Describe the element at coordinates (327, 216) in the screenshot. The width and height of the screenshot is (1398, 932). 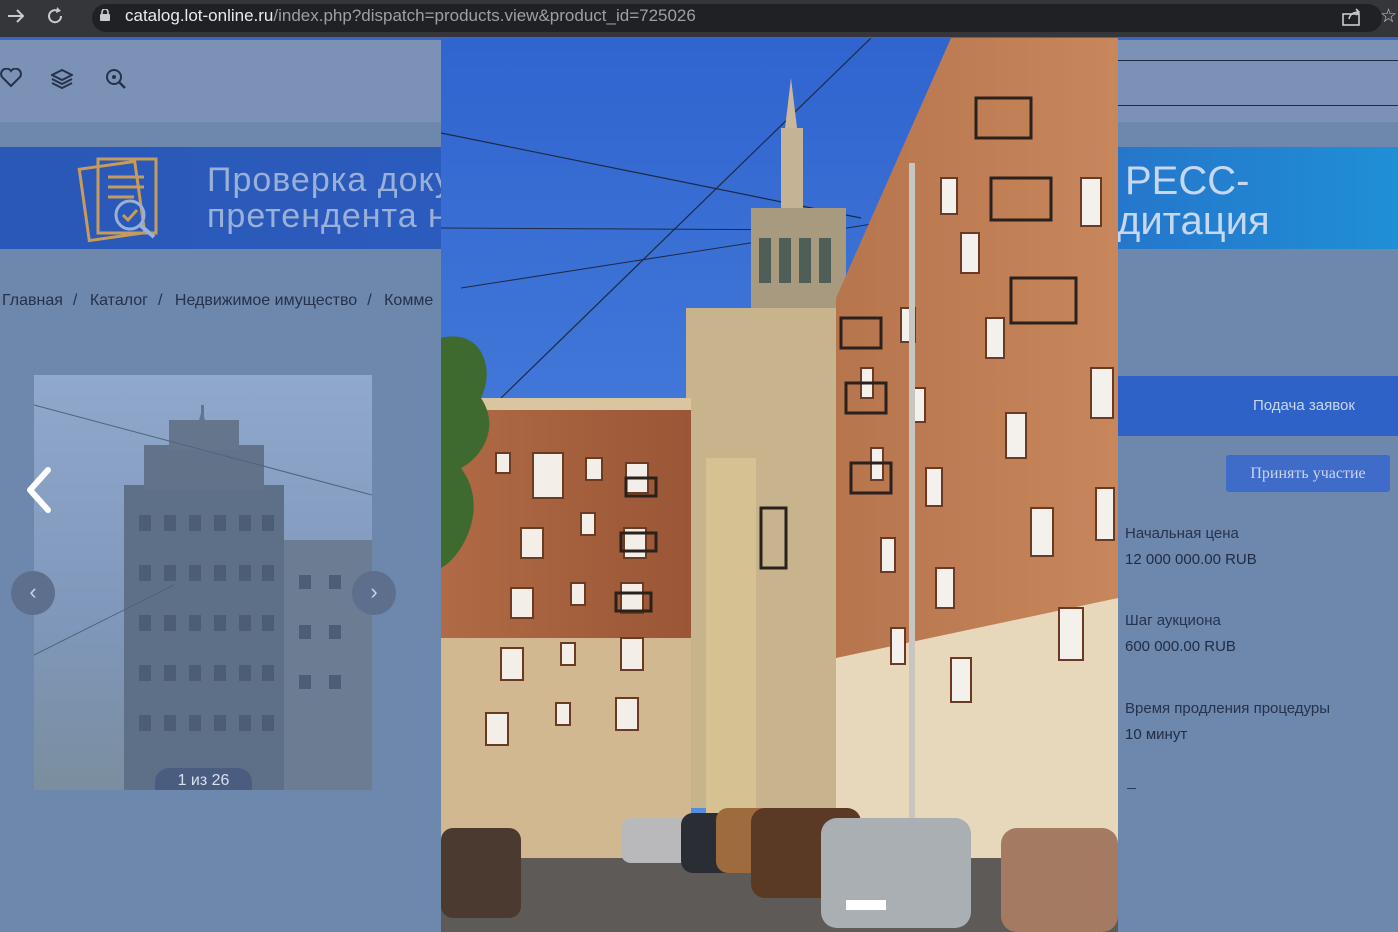
I see `banner-title-line2: претендента н` at that location.